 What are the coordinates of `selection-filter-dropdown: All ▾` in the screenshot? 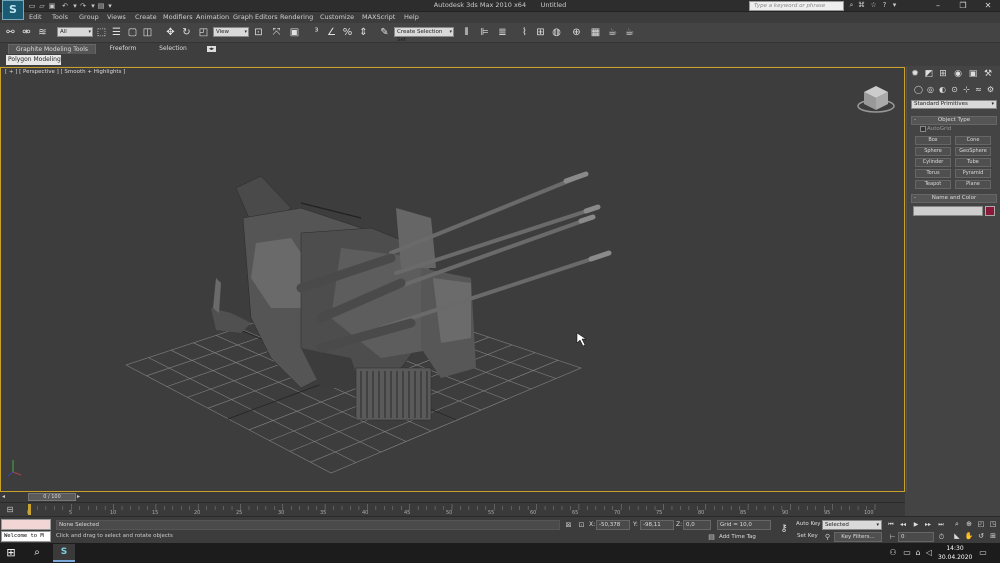 It's located at (75, 32).